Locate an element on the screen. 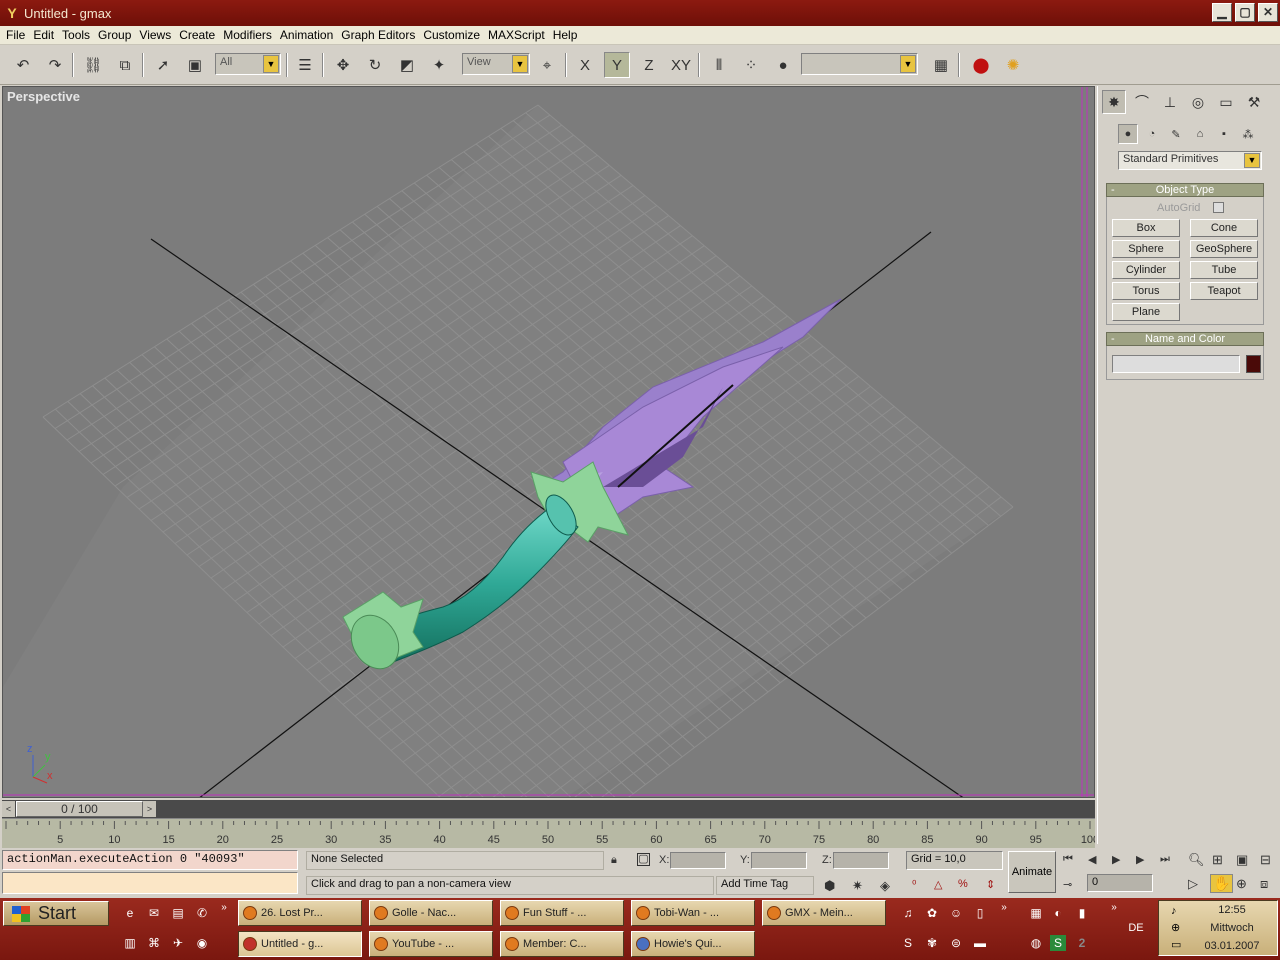  shapes-icon: ◔ is located at coordinates (1152, 134).